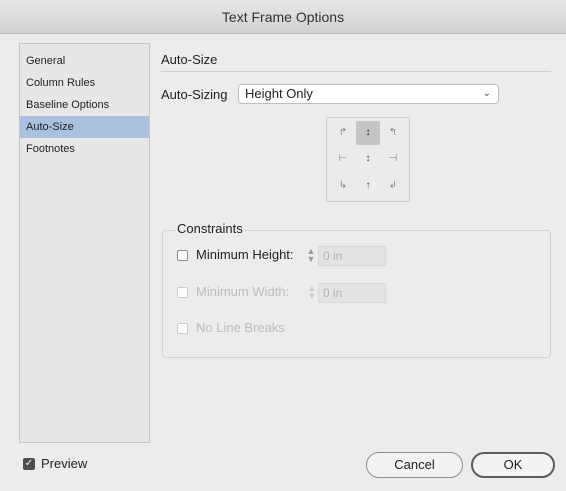  What do you see at coordinates (210, 228) in the screenshot?
I see `constraints-title: Constraints` at bounding box center [210, 228].